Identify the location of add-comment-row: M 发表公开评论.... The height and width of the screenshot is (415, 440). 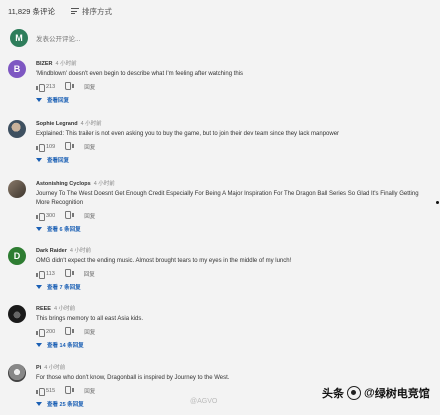
(221, 38).